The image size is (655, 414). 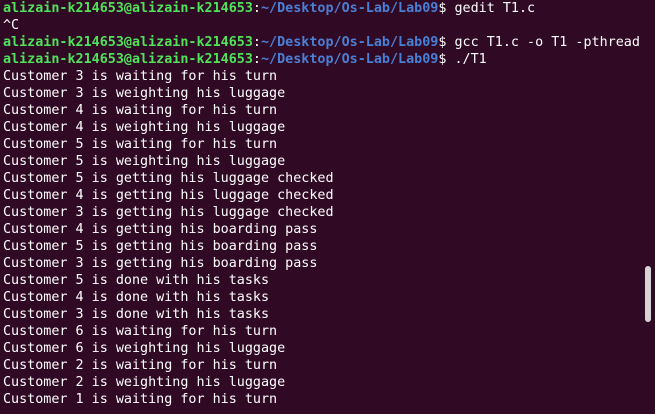 What do you see at coordinates (648, 294) in the screenshot?
I see `scrollbar-thumb` at bounding box center [648, 294].